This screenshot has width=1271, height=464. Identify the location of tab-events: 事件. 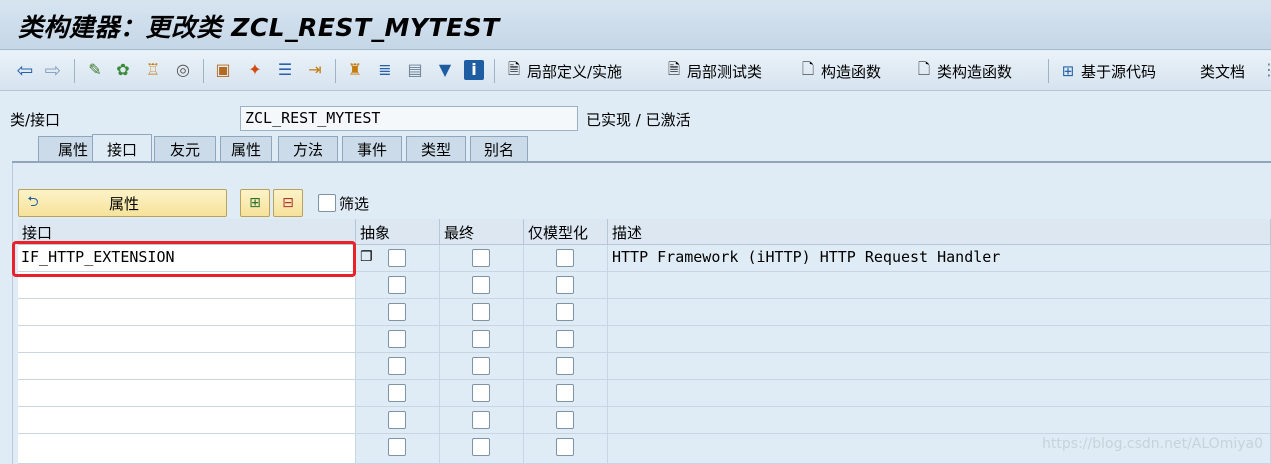
(372, 149).